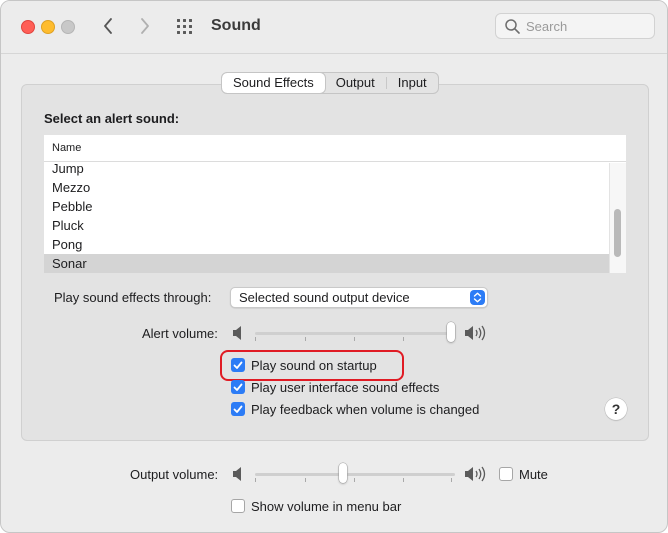 The width and height of the screenshot is (668, 533). Describe the element at coordinates (327, 187) in the screenshot. I see `list-item: Mezzo` at that location.